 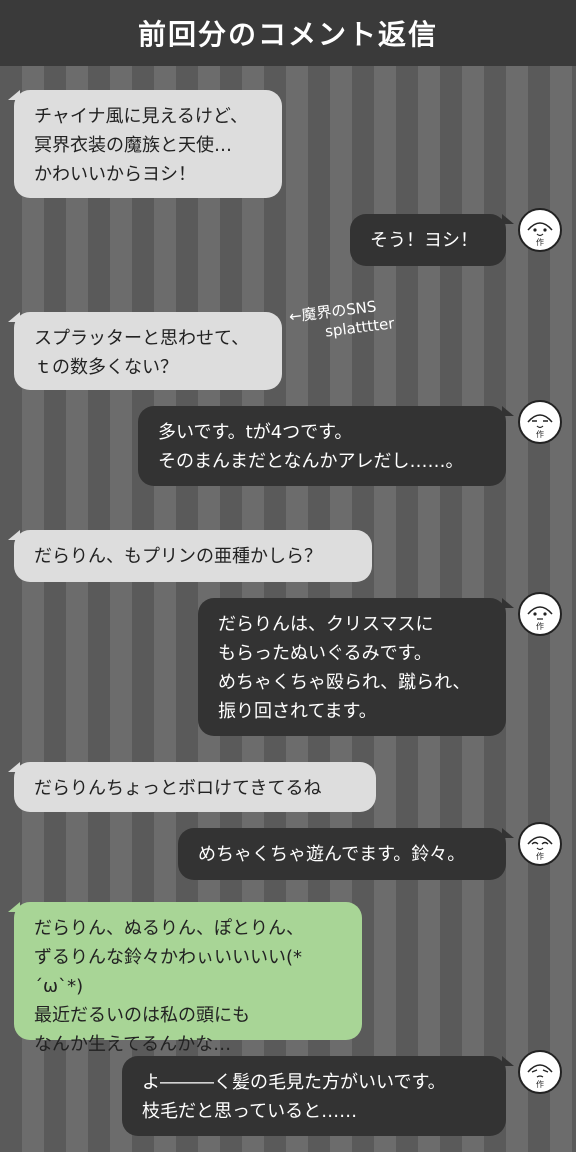 I want to click on comment-bubble: だらりんちょっとボロけてきてるね, so click(x=192, y=787).